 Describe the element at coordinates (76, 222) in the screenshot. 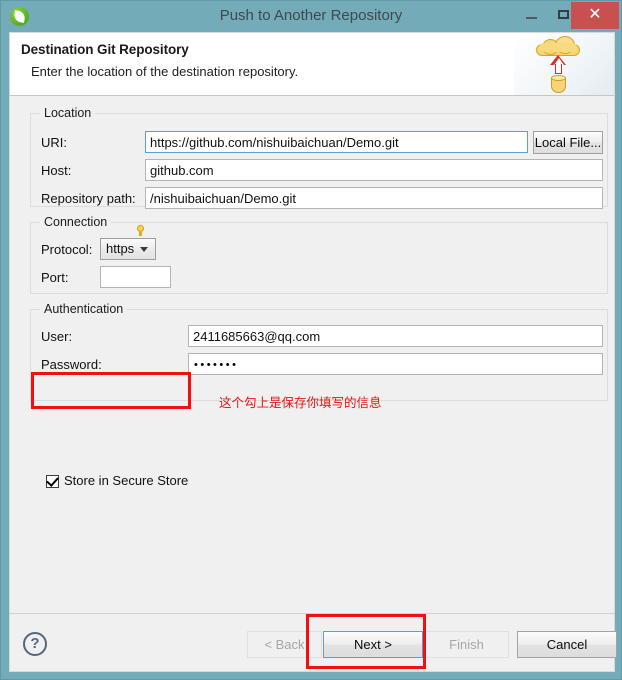

I see `connection-group-label: Connection` at that location.